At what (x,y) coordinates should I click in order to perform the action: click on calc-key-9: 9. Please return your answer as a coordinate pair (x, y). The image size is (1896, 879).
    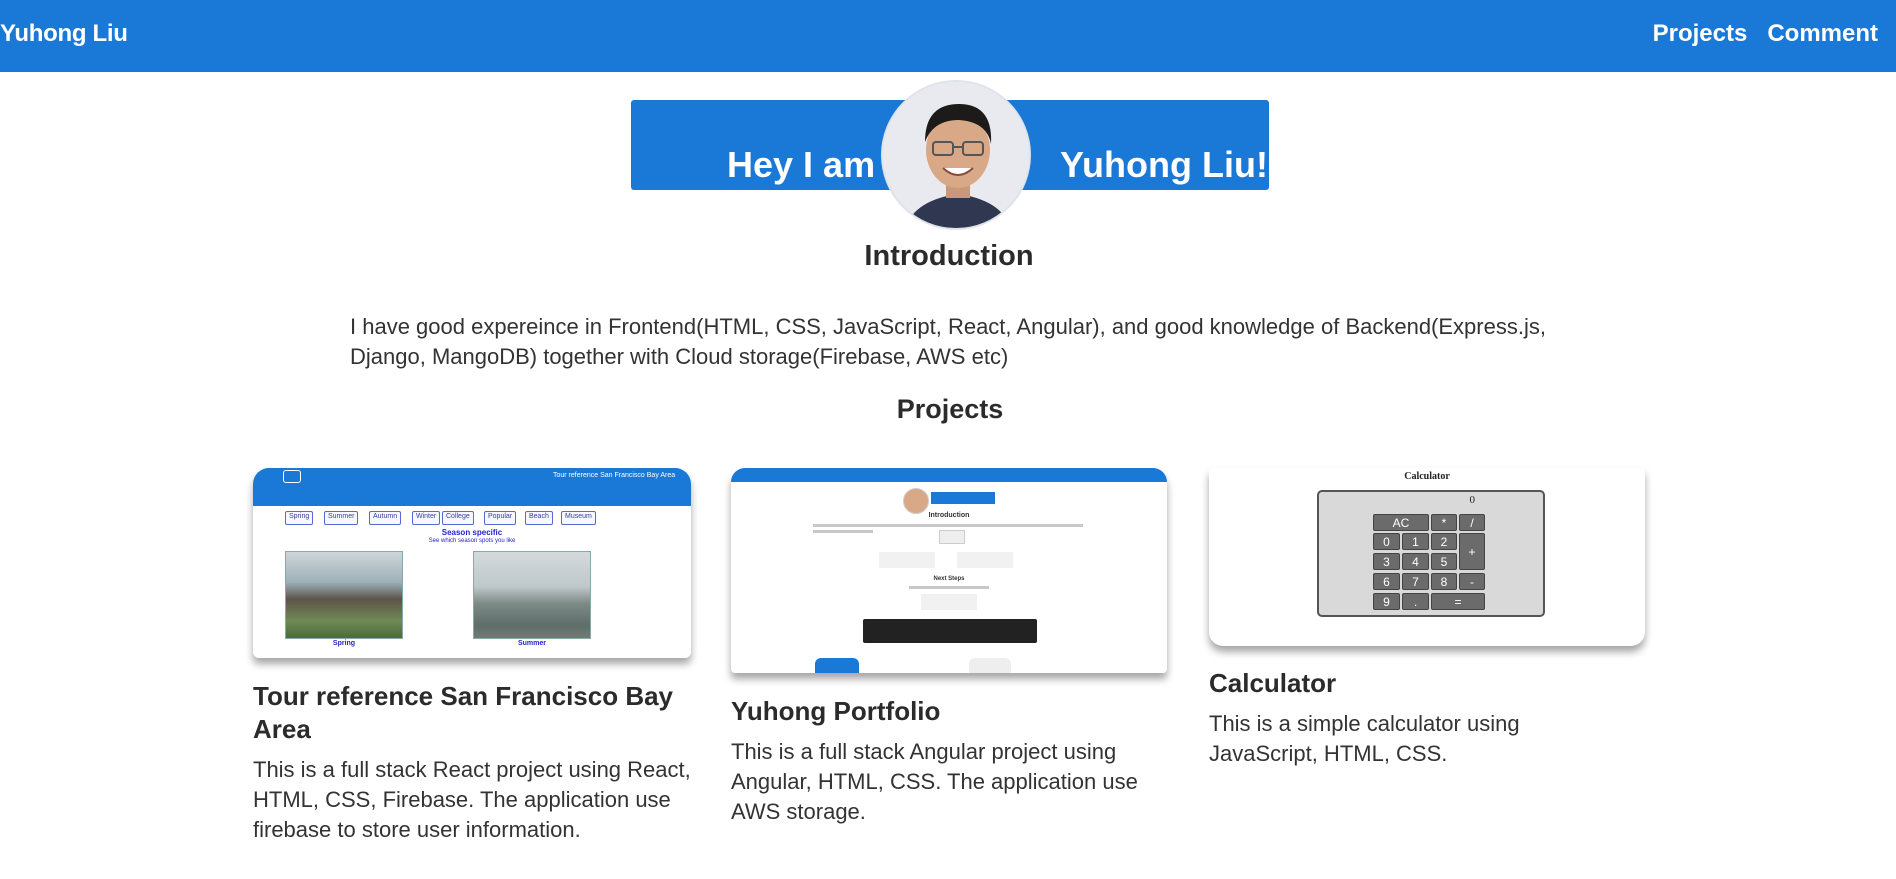
    Looking at the image, I should click on (1386, 601).